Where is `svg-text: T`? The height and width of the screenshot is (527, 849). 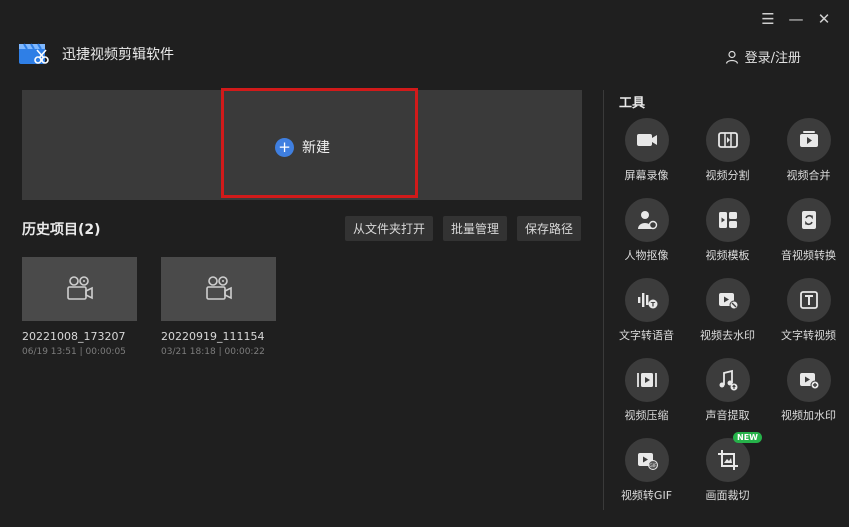 svg-text: T is located at coordinates (652, 305).